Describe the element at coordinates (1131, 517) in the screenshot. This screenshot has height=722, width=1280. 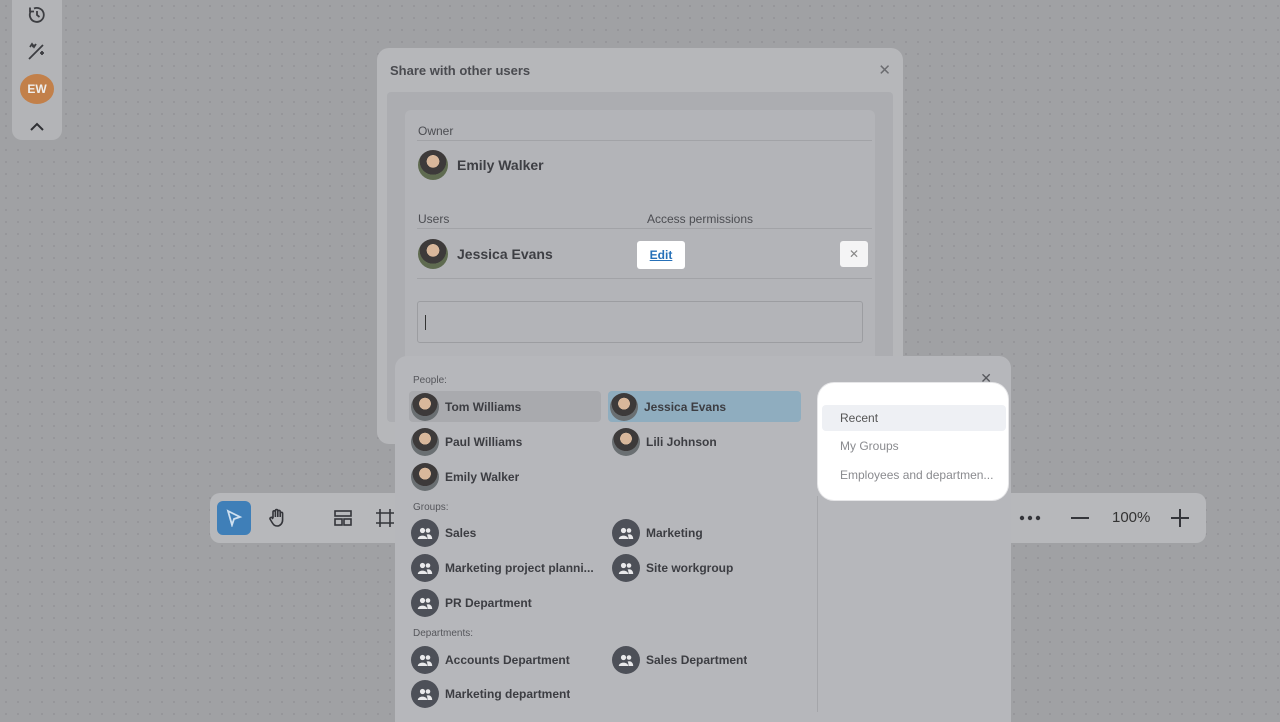
I see `zoom-level: 100%` at that location.